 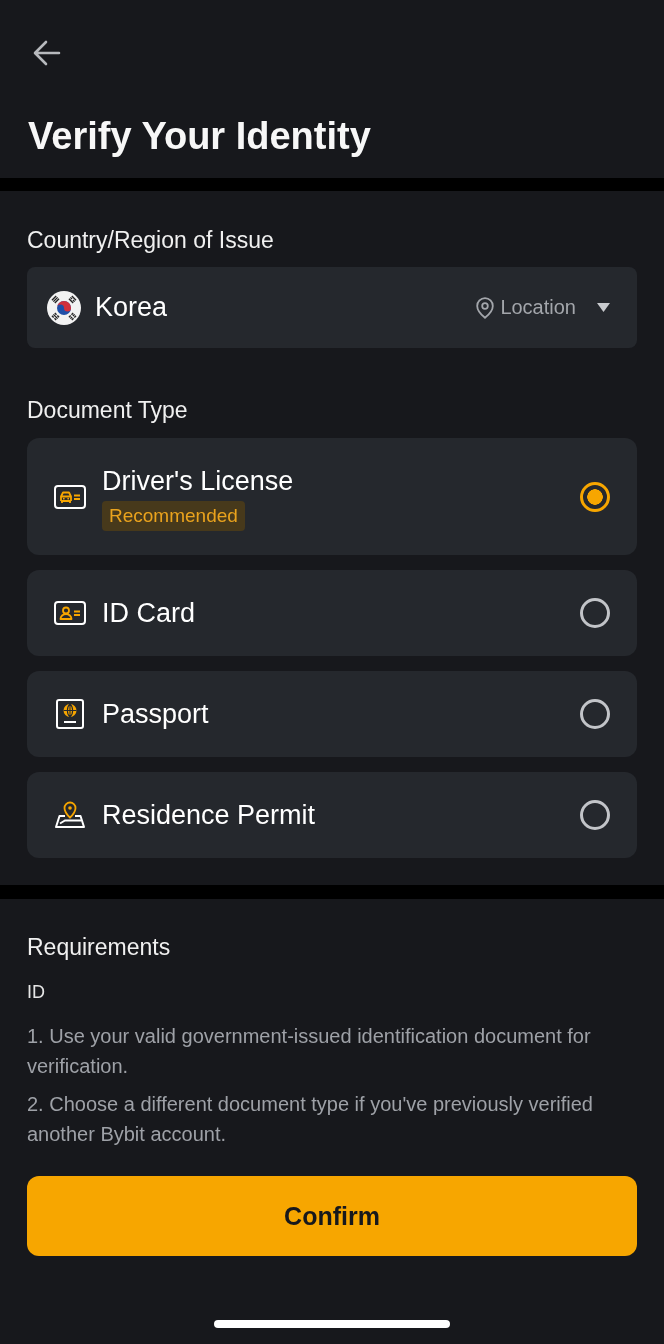 I want to click on requirements-subtitle: ID, so click(x=36, y=992).